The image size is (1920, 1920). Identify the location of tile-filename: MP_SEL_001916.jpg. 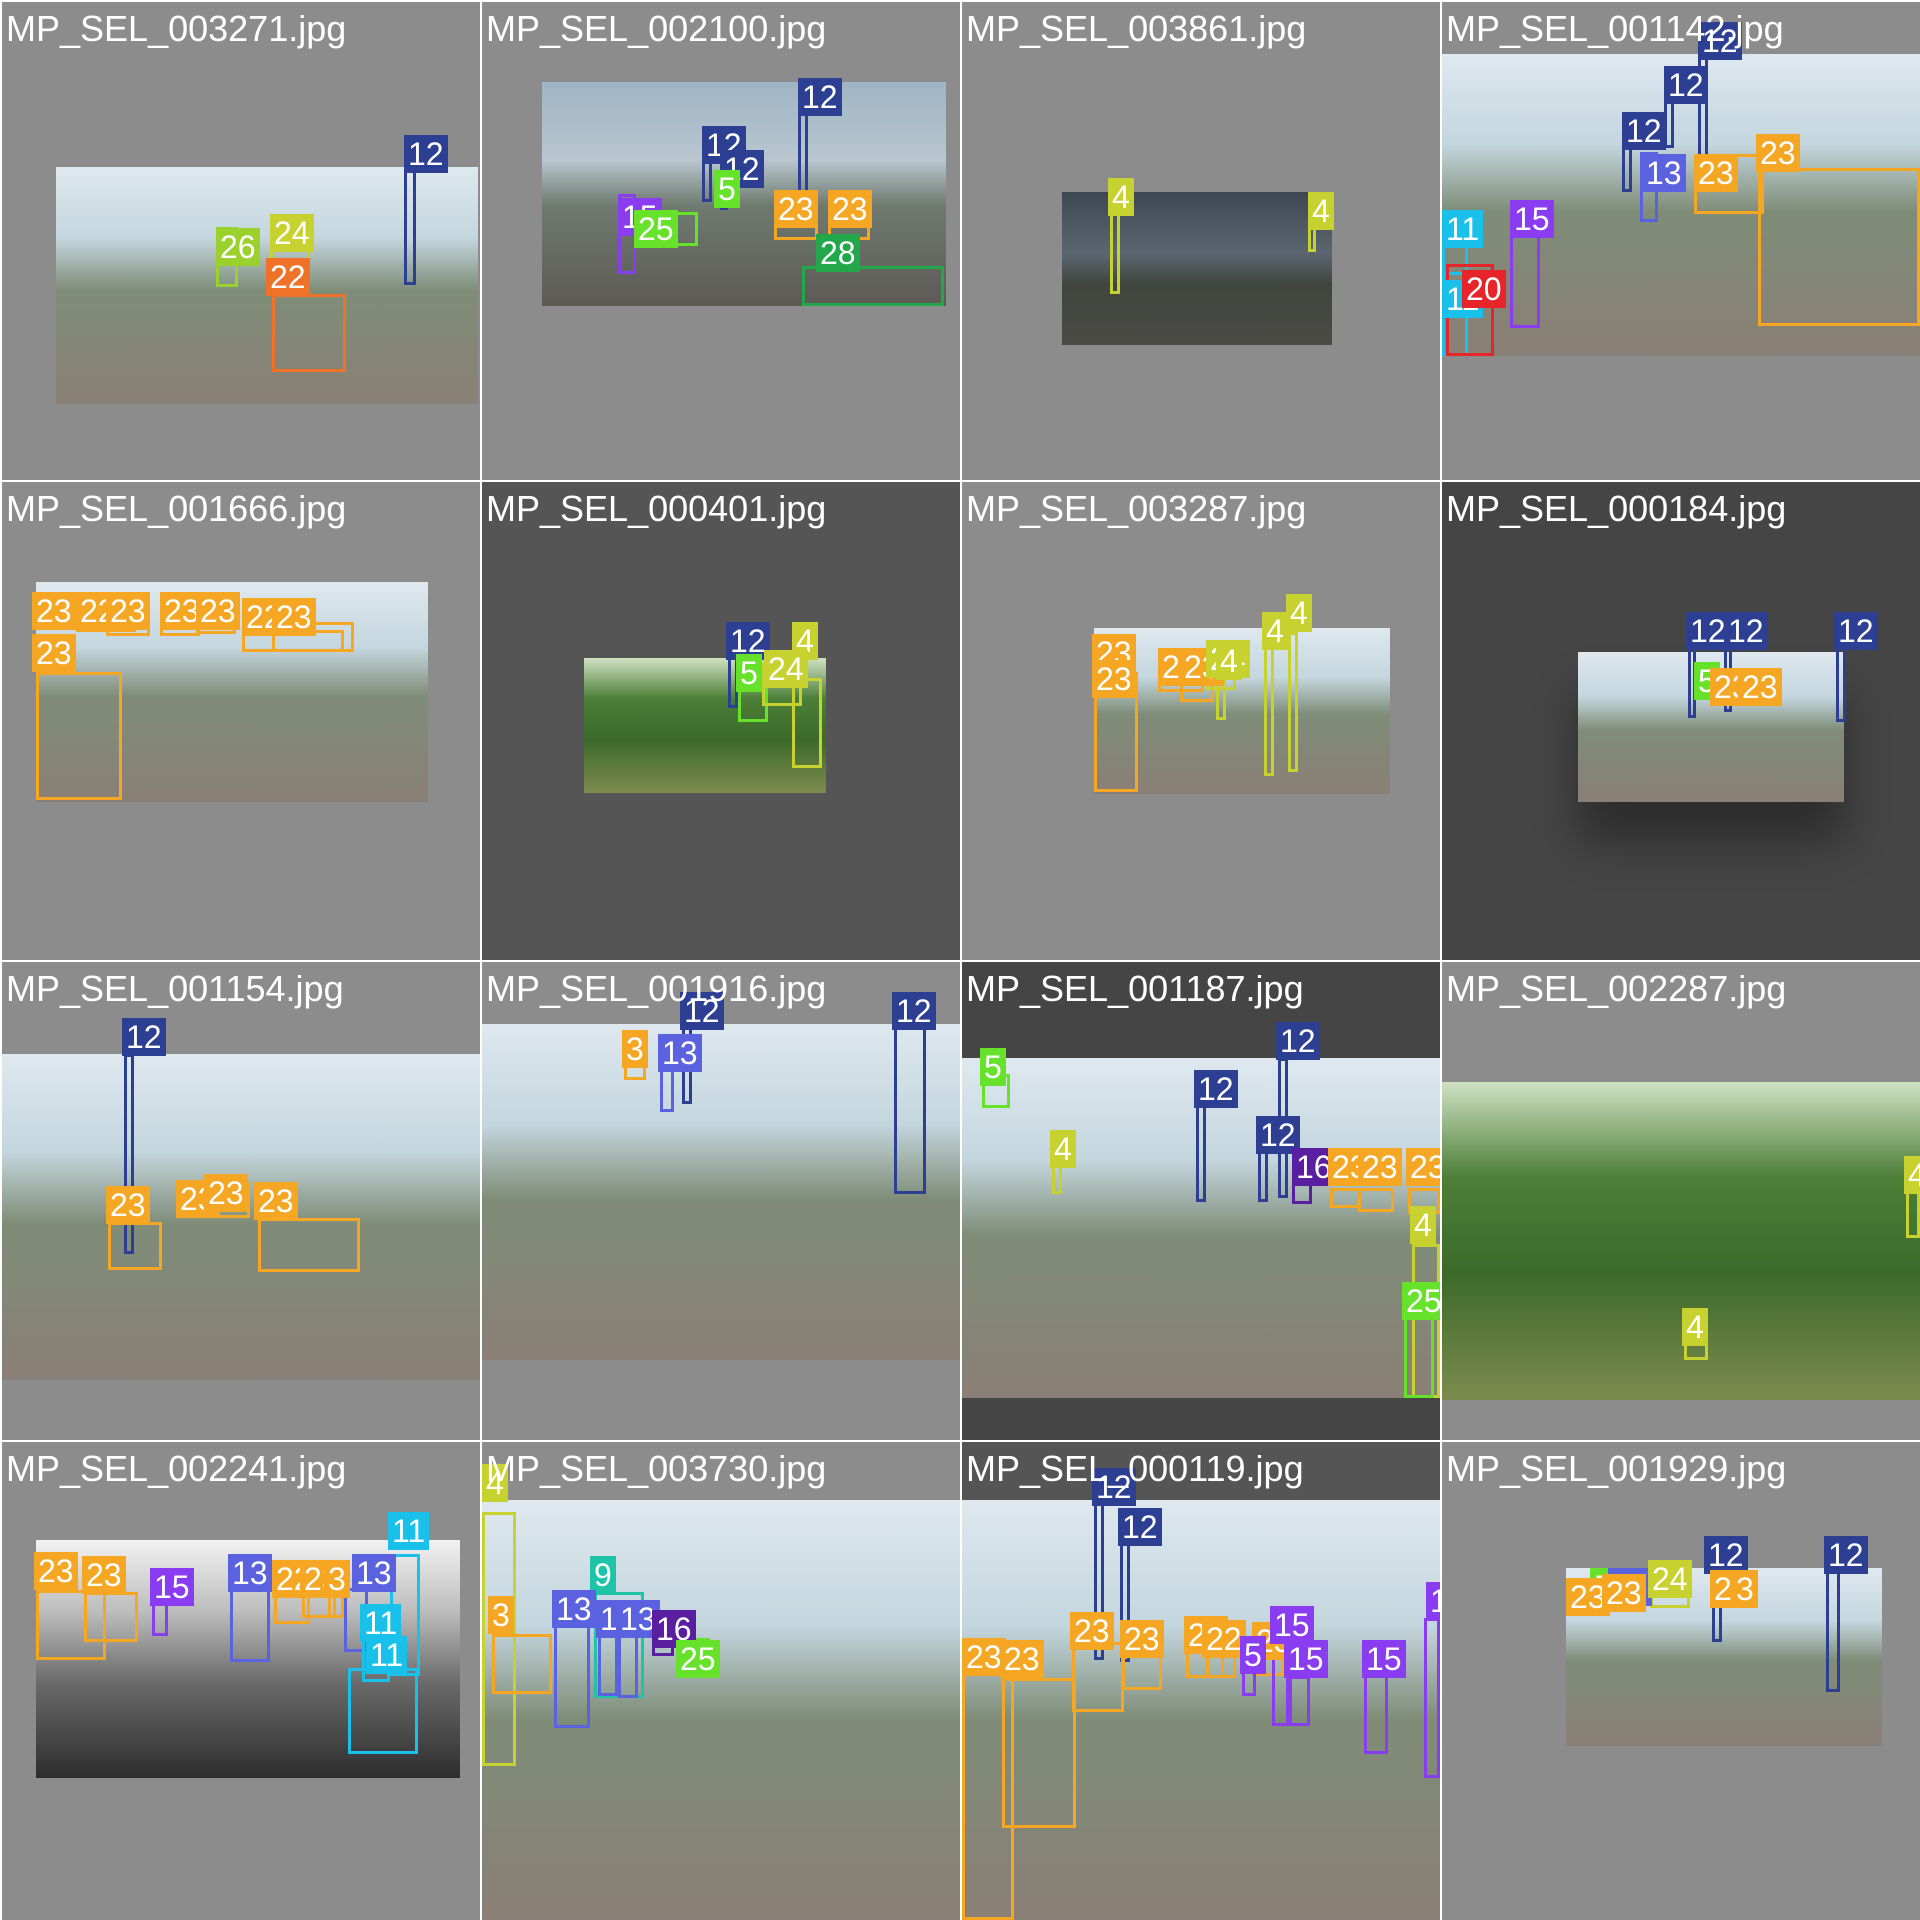
(656, 988).